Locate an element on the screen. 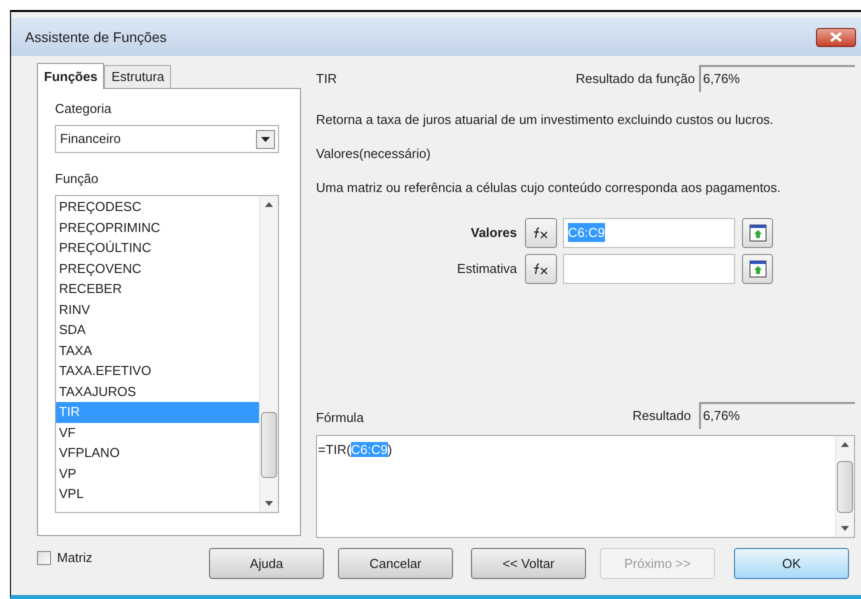  argument-label: Valores is located at coordinates (494, 233).